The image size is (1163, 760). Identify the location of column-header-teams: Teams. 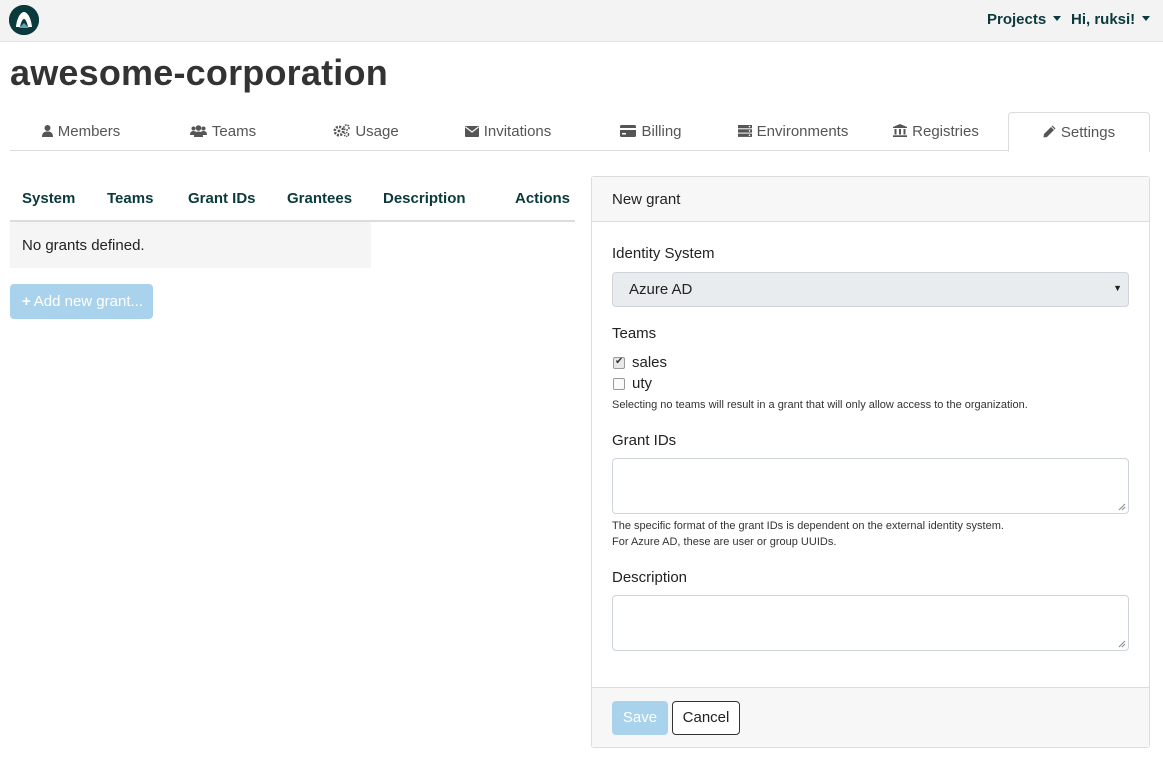
(130, 198).